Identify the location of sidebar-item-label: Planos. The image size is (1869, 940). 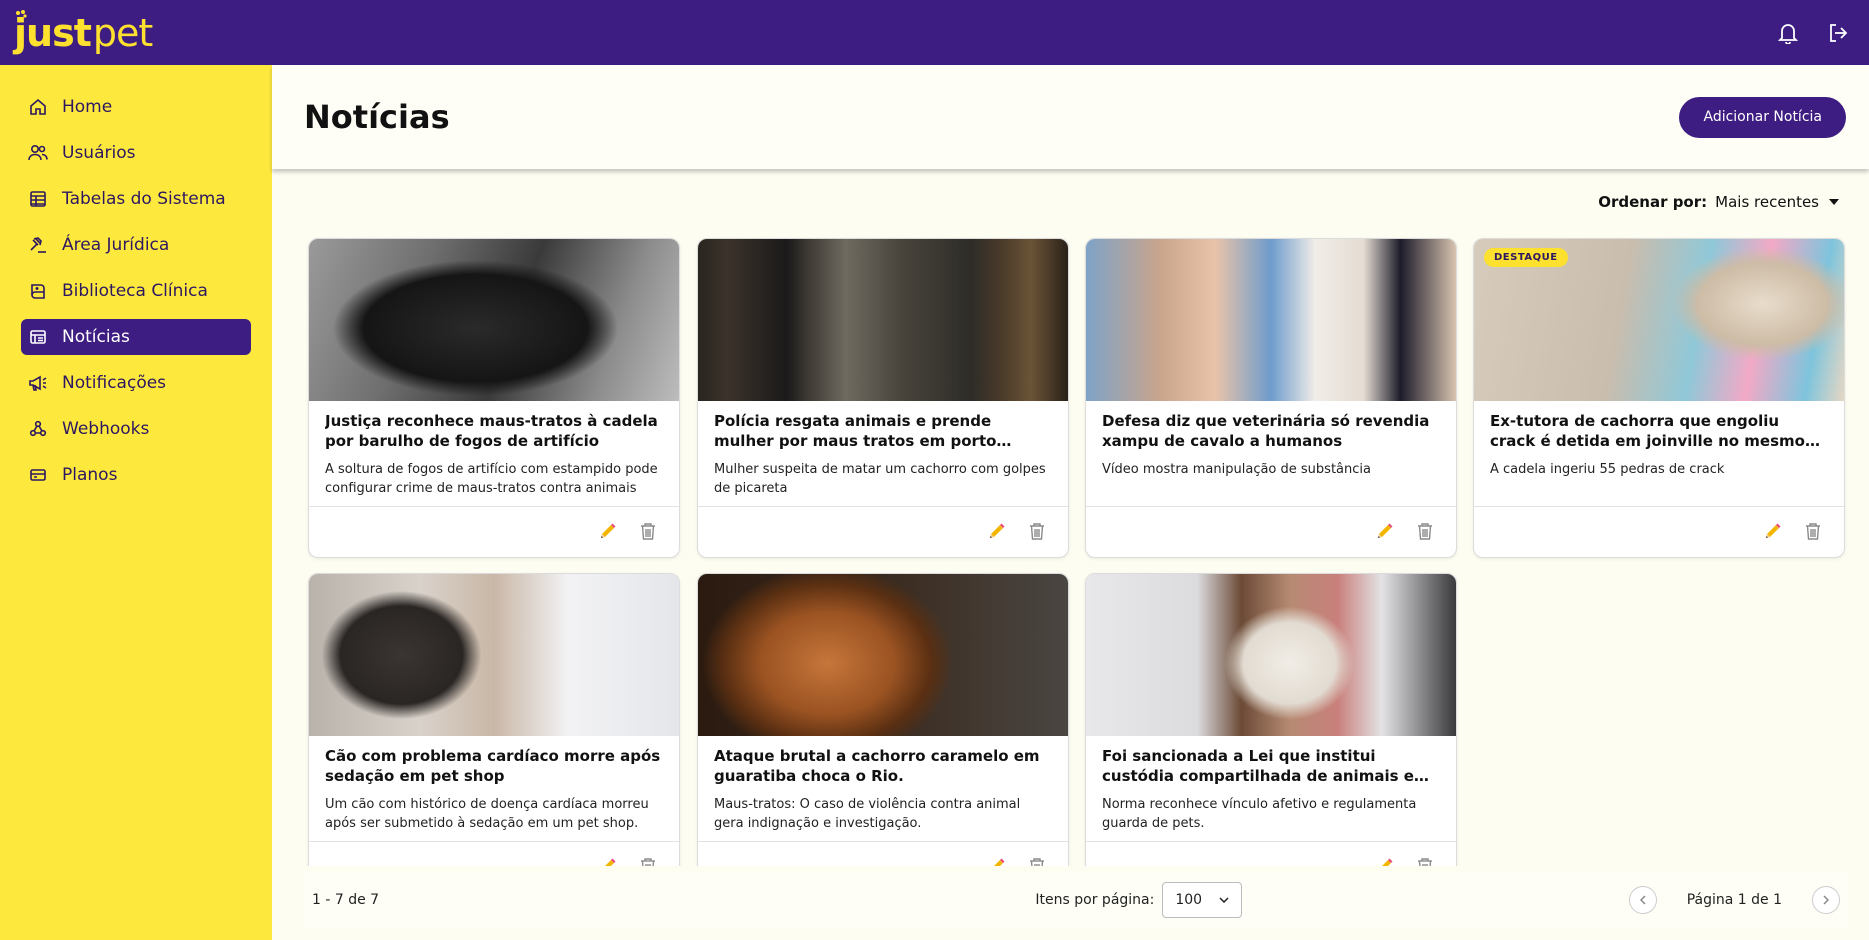
(90, 475).